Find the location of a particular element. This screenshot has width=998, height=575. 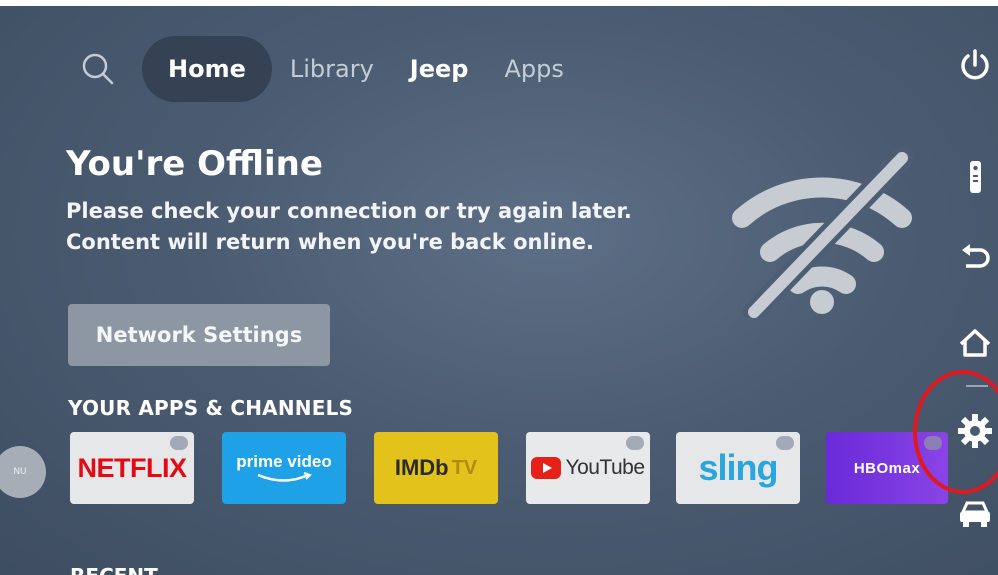

prime-video-logo: prime video is located at coordinates (284, 461).